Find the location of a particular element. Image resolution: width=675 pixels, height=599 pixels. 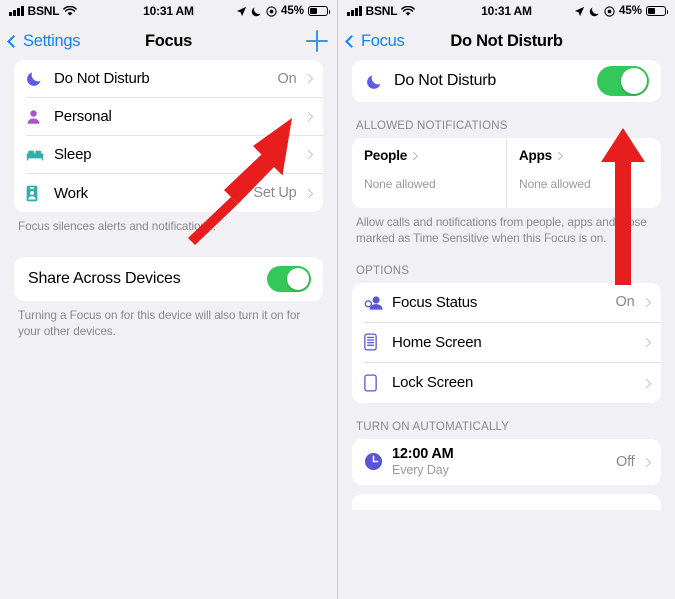

share-across-devices-row: Share Across Devices is located at coordinates (175, 279).